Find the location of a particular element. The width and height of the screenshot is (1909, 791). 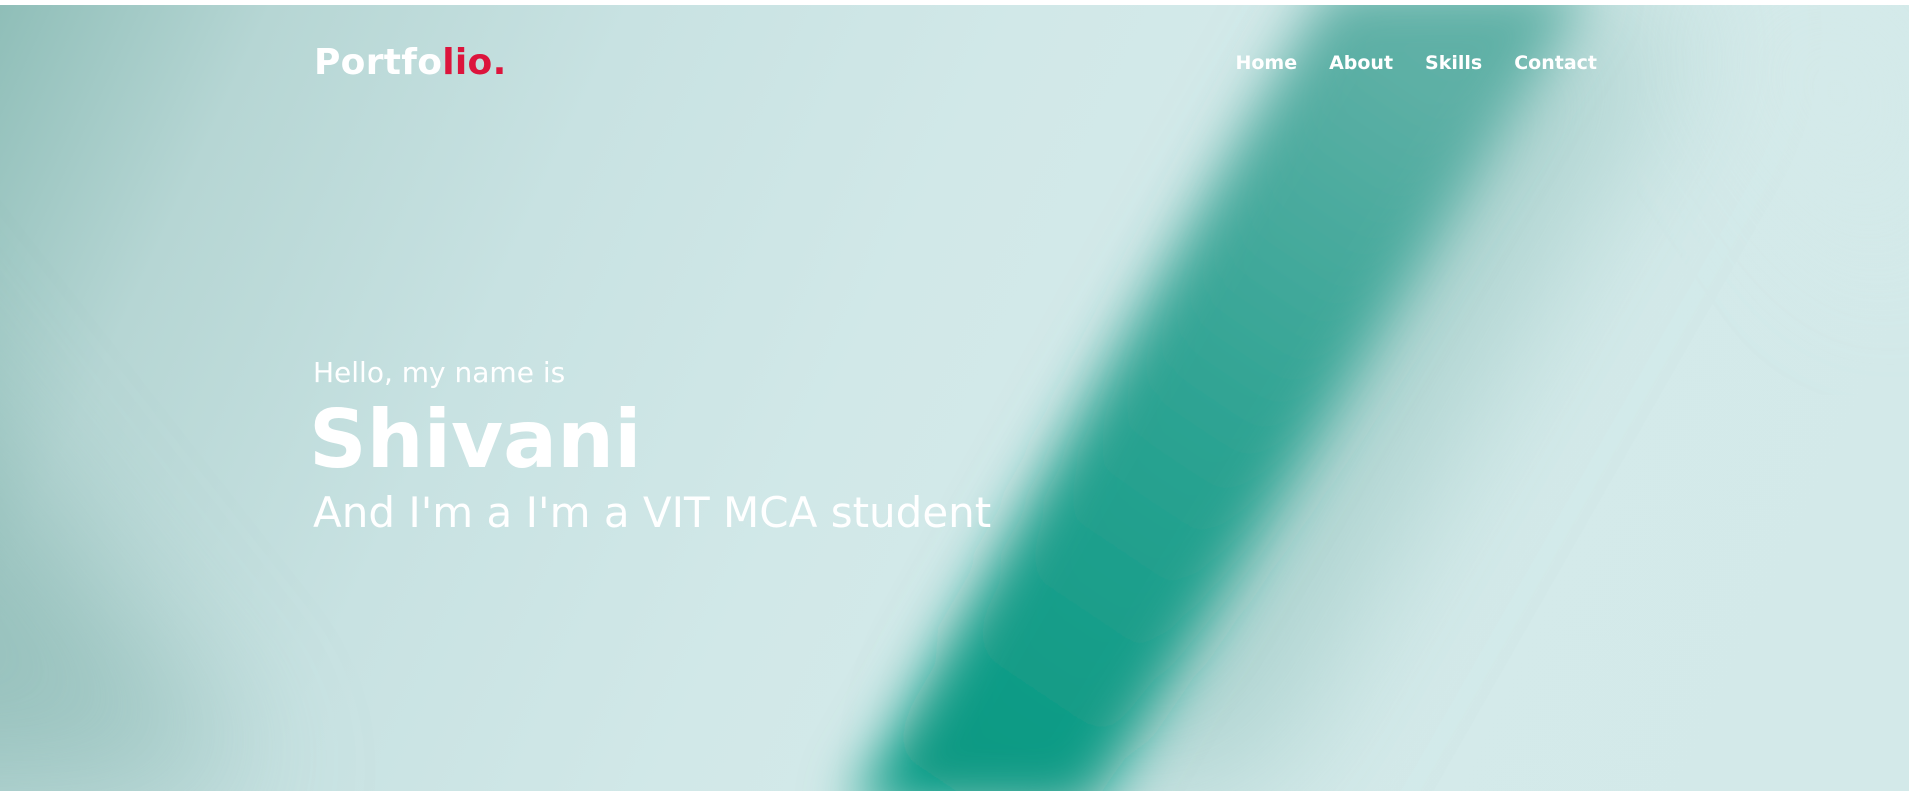

nav-item-about: About is located at coordinates (1361, 63).